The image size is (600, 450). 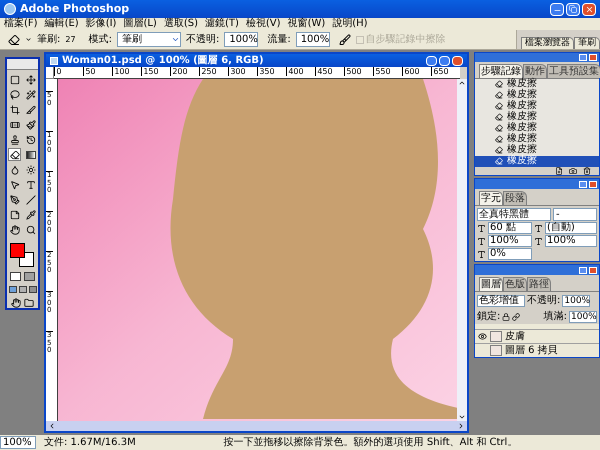 What do you see at coordinates (583, 316) in the screenshot?
I see `fill-field: 100%` at bounding box center [583, 316].